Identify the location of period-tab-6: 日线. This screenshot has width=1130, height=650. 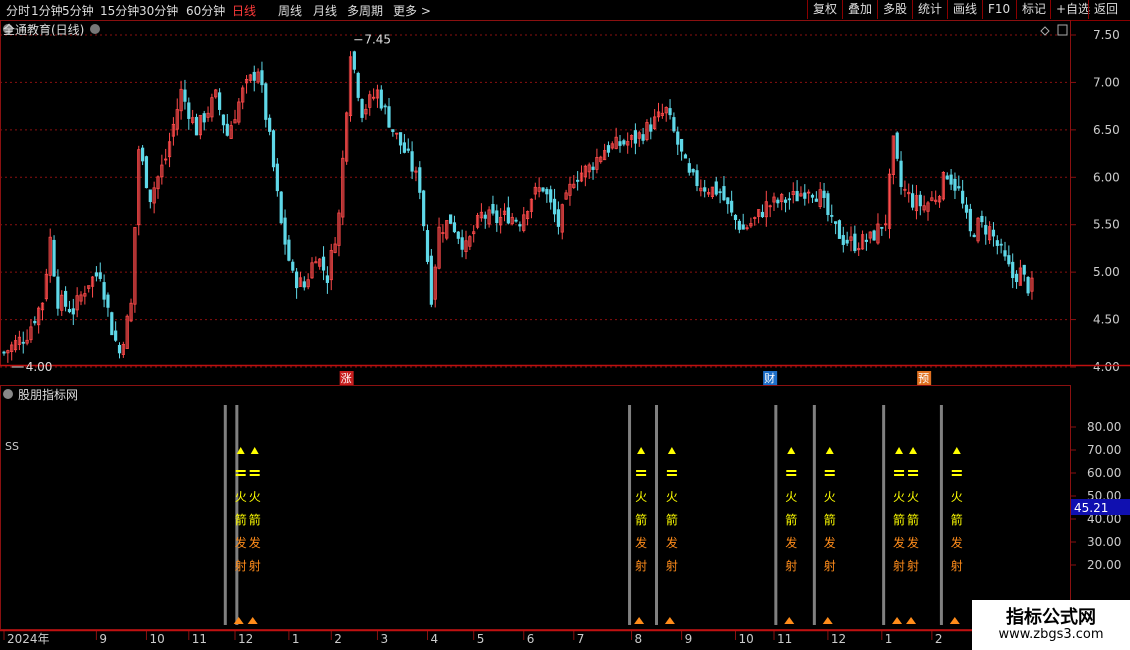
(244, 10).